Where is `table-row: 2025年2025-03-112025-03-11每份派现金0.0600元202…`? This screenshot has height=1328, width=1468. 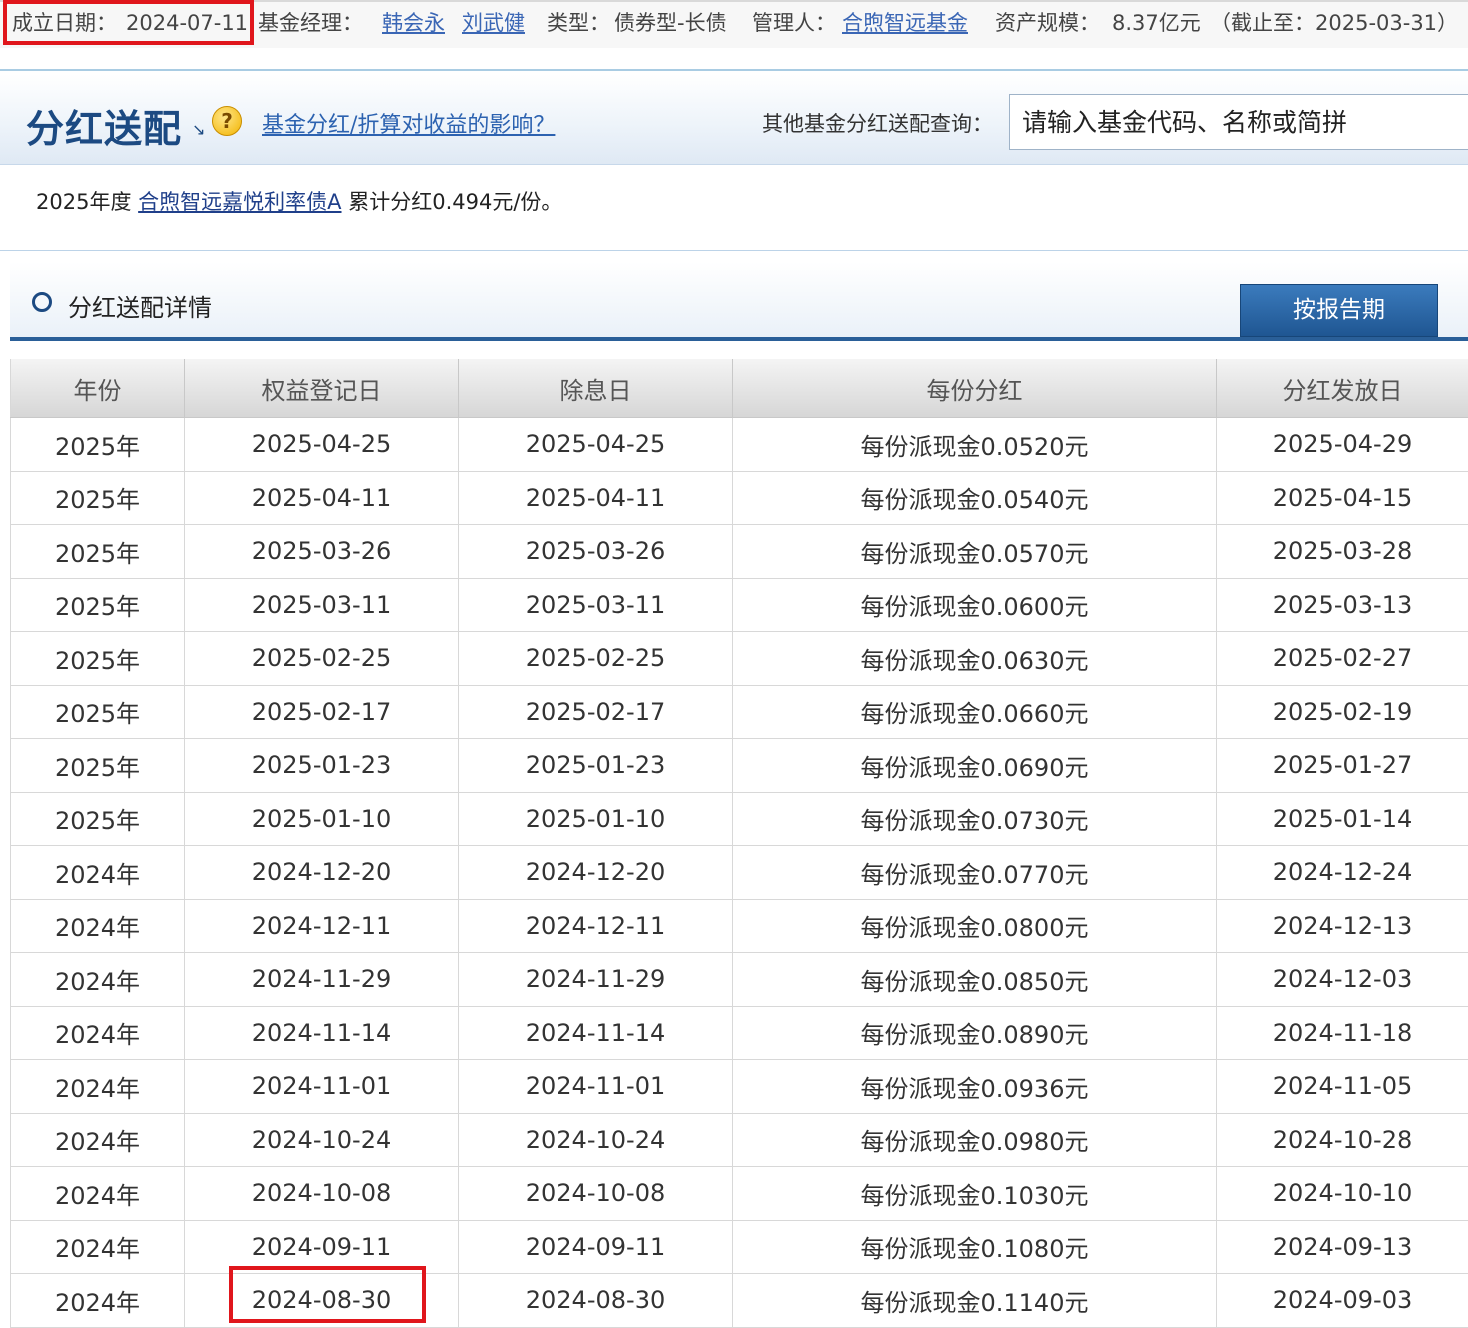 table-row: 2025年2025-03-112025-03-11每份派现金0.0600元202… is located at coordinates (739, 605).